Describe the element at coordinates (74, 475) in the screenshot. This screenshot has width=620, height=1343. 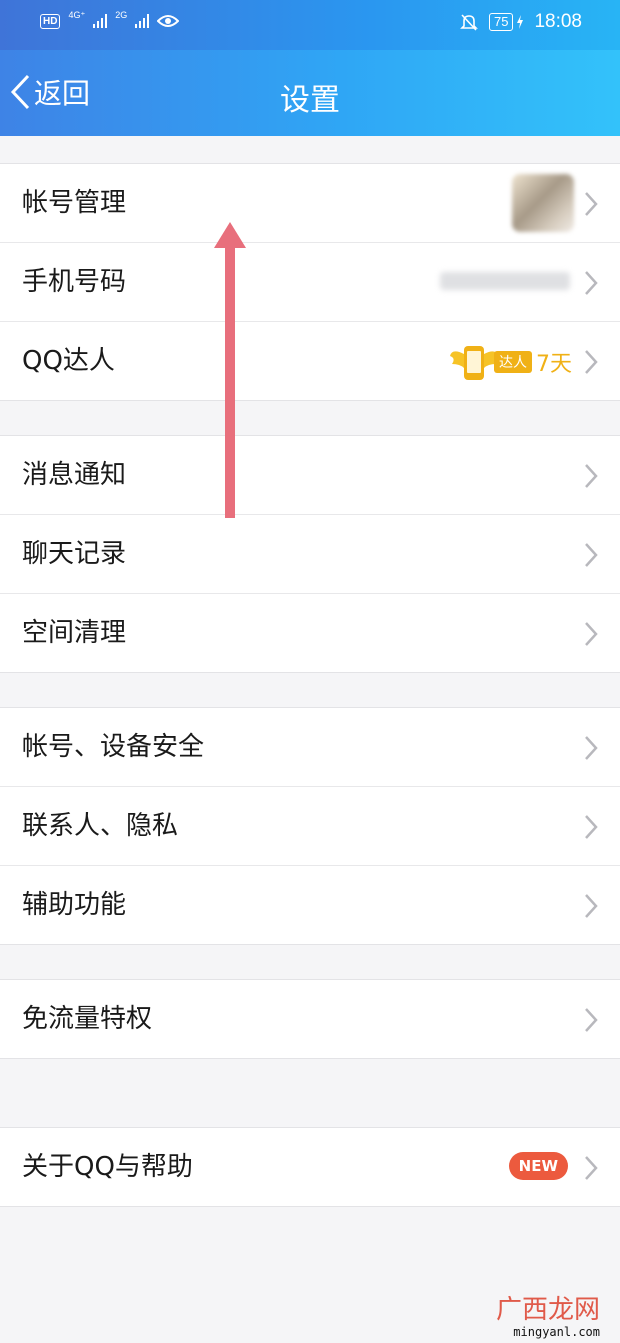
I see `settings-item-label: 消息通知` at that location.